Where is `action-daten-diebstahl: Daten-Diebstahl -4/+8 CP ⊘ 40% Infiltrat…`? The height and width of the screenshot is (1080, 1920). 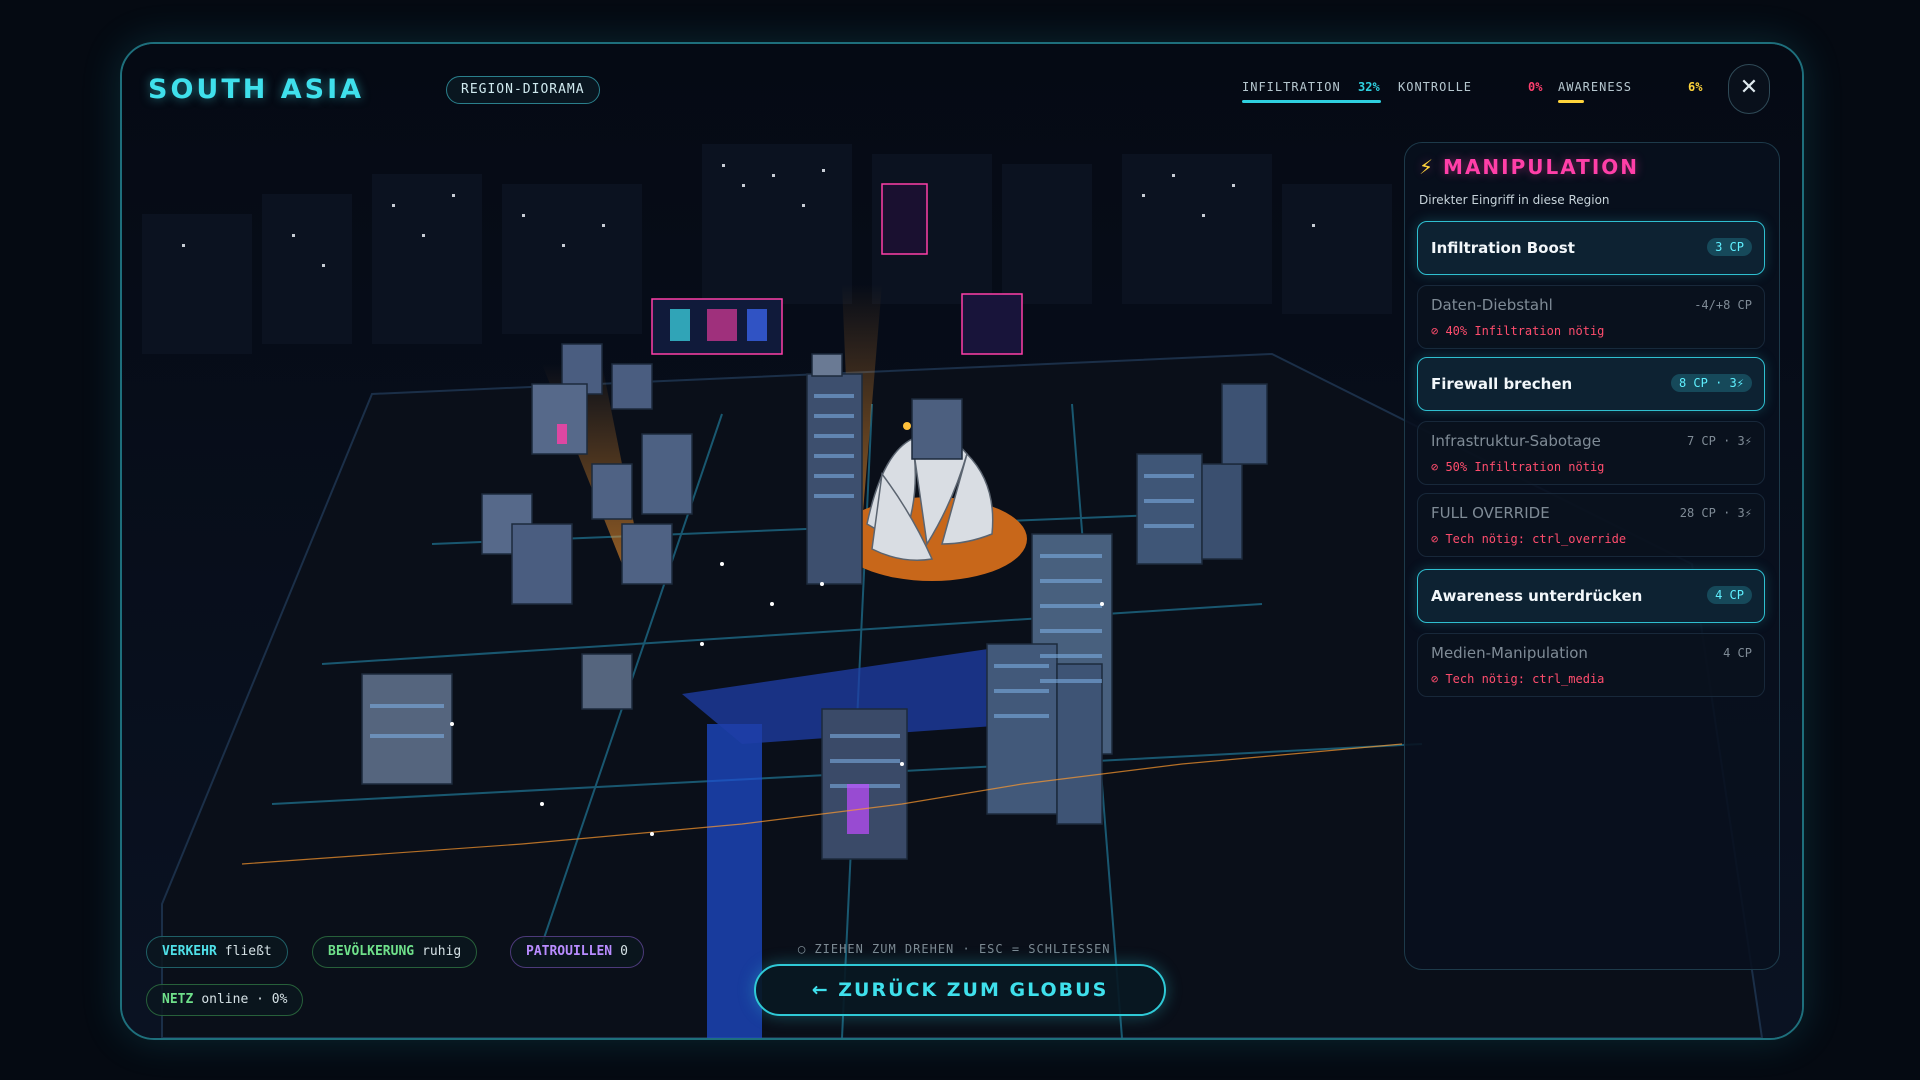 action-daten-diebstahl: Daten-Diebstahl -4/+8 CP ⊘ 40% Infiltrat… is located at coordinates (1591, 317).